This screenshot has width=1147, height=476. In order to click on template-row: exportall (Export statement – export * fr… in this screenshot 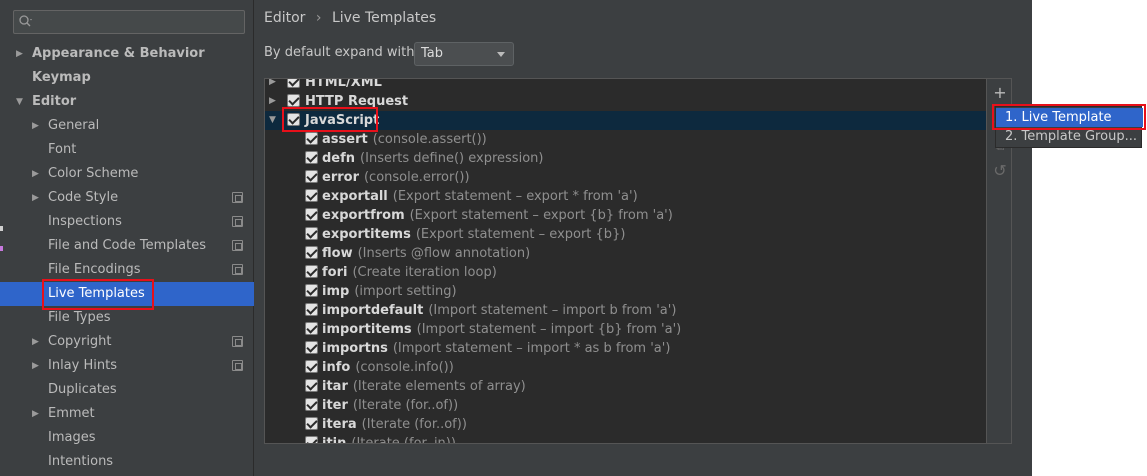, I will do `click(630, 196)`.